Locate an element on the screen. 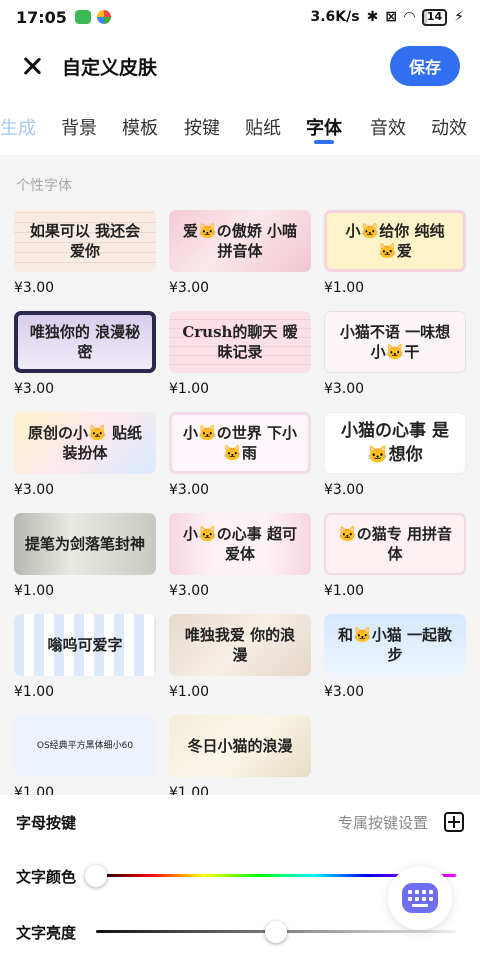  app-notification-icon is located at coordinates (103, 17).